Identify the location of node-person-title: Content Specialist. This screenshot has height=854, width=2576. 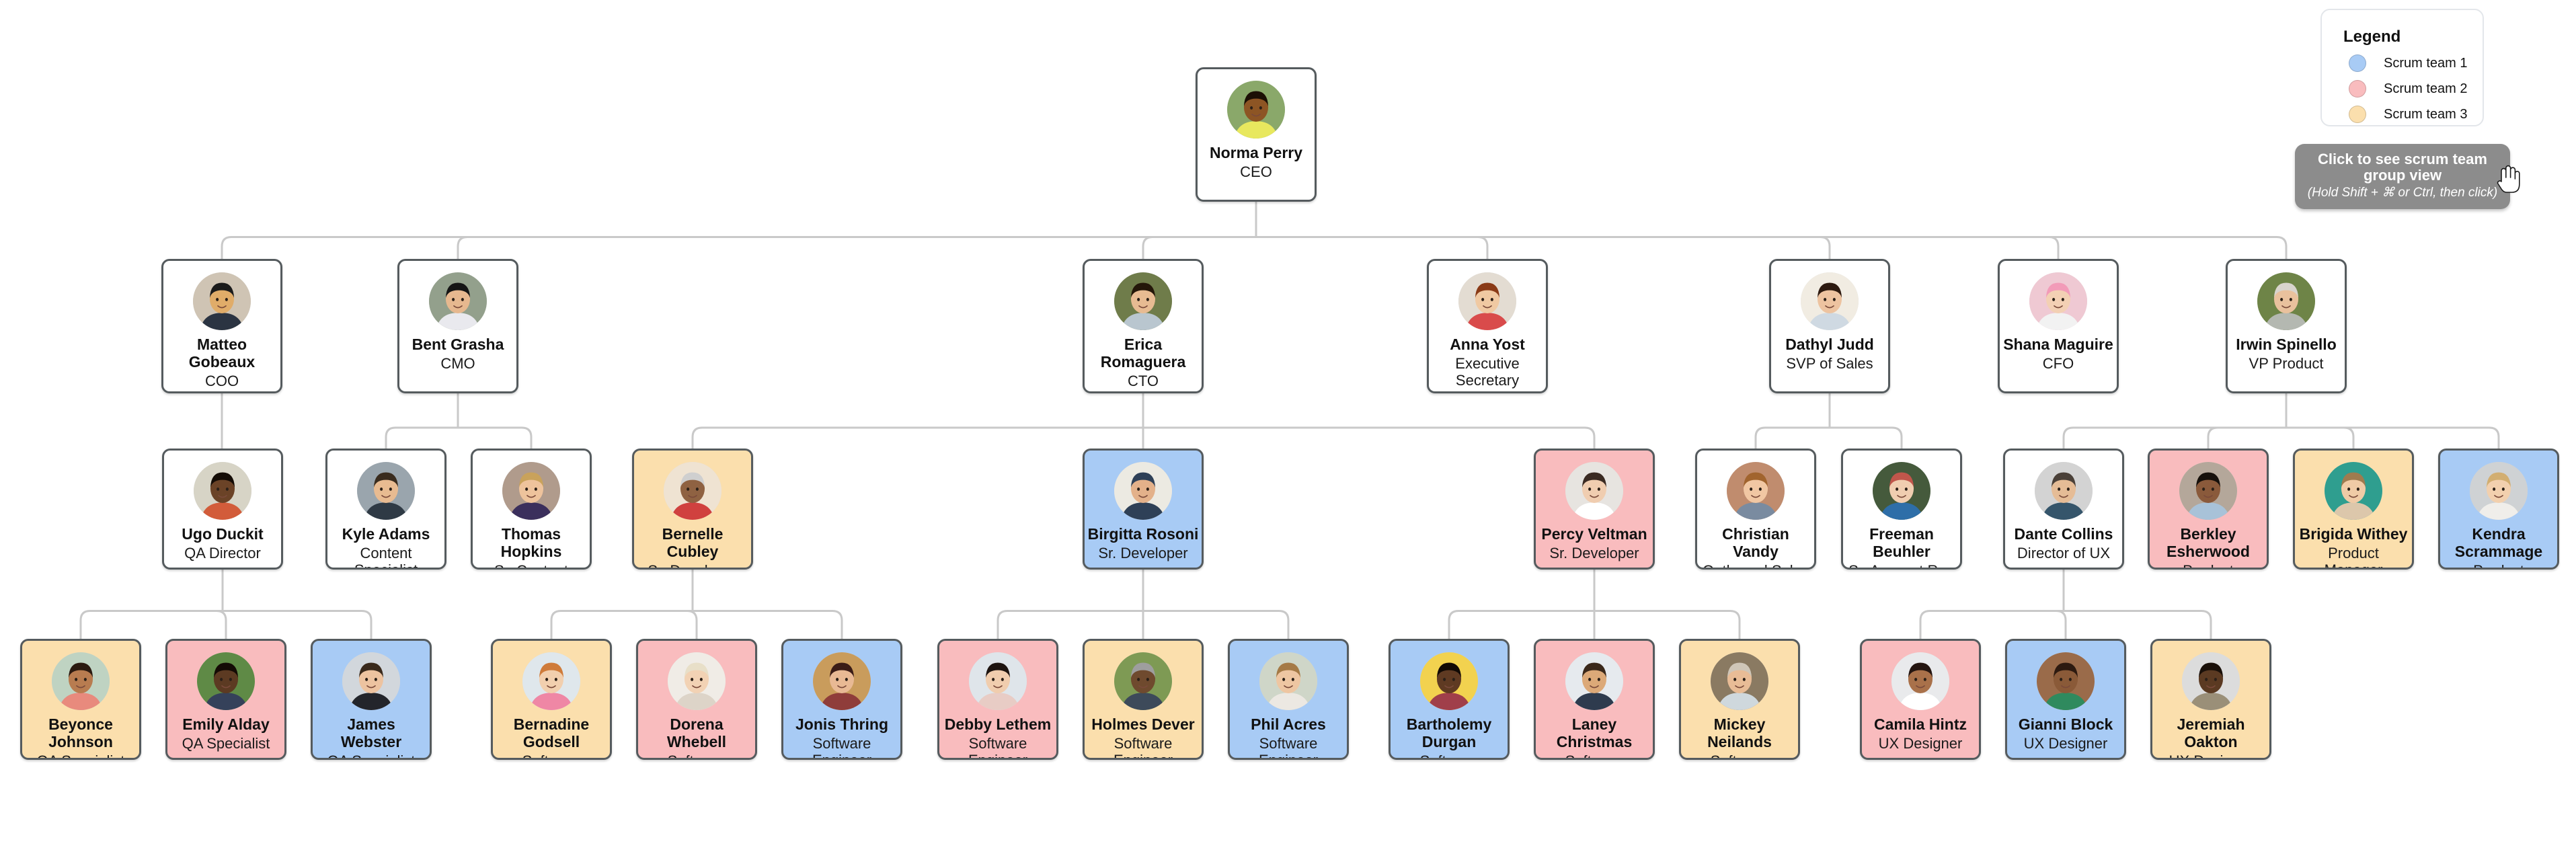
(386, 556).